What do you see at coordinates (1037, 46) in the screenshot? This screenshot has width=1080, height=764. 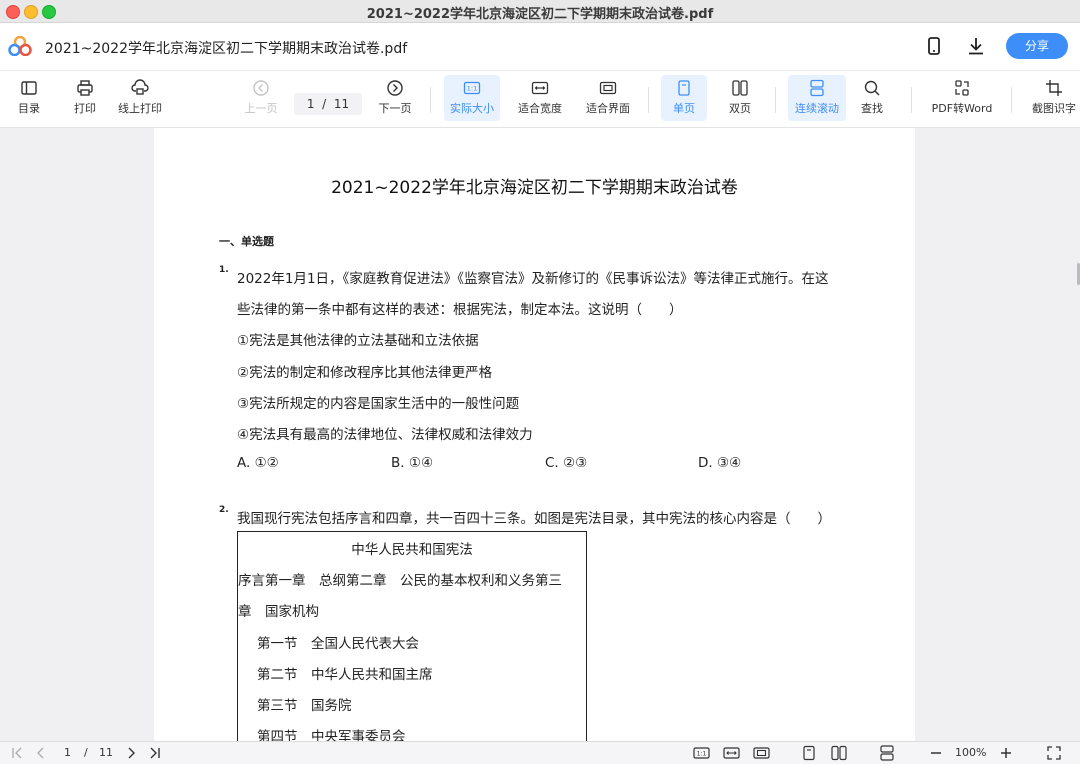 I see `share-button: 分享` at bounding box center [1037, 46].